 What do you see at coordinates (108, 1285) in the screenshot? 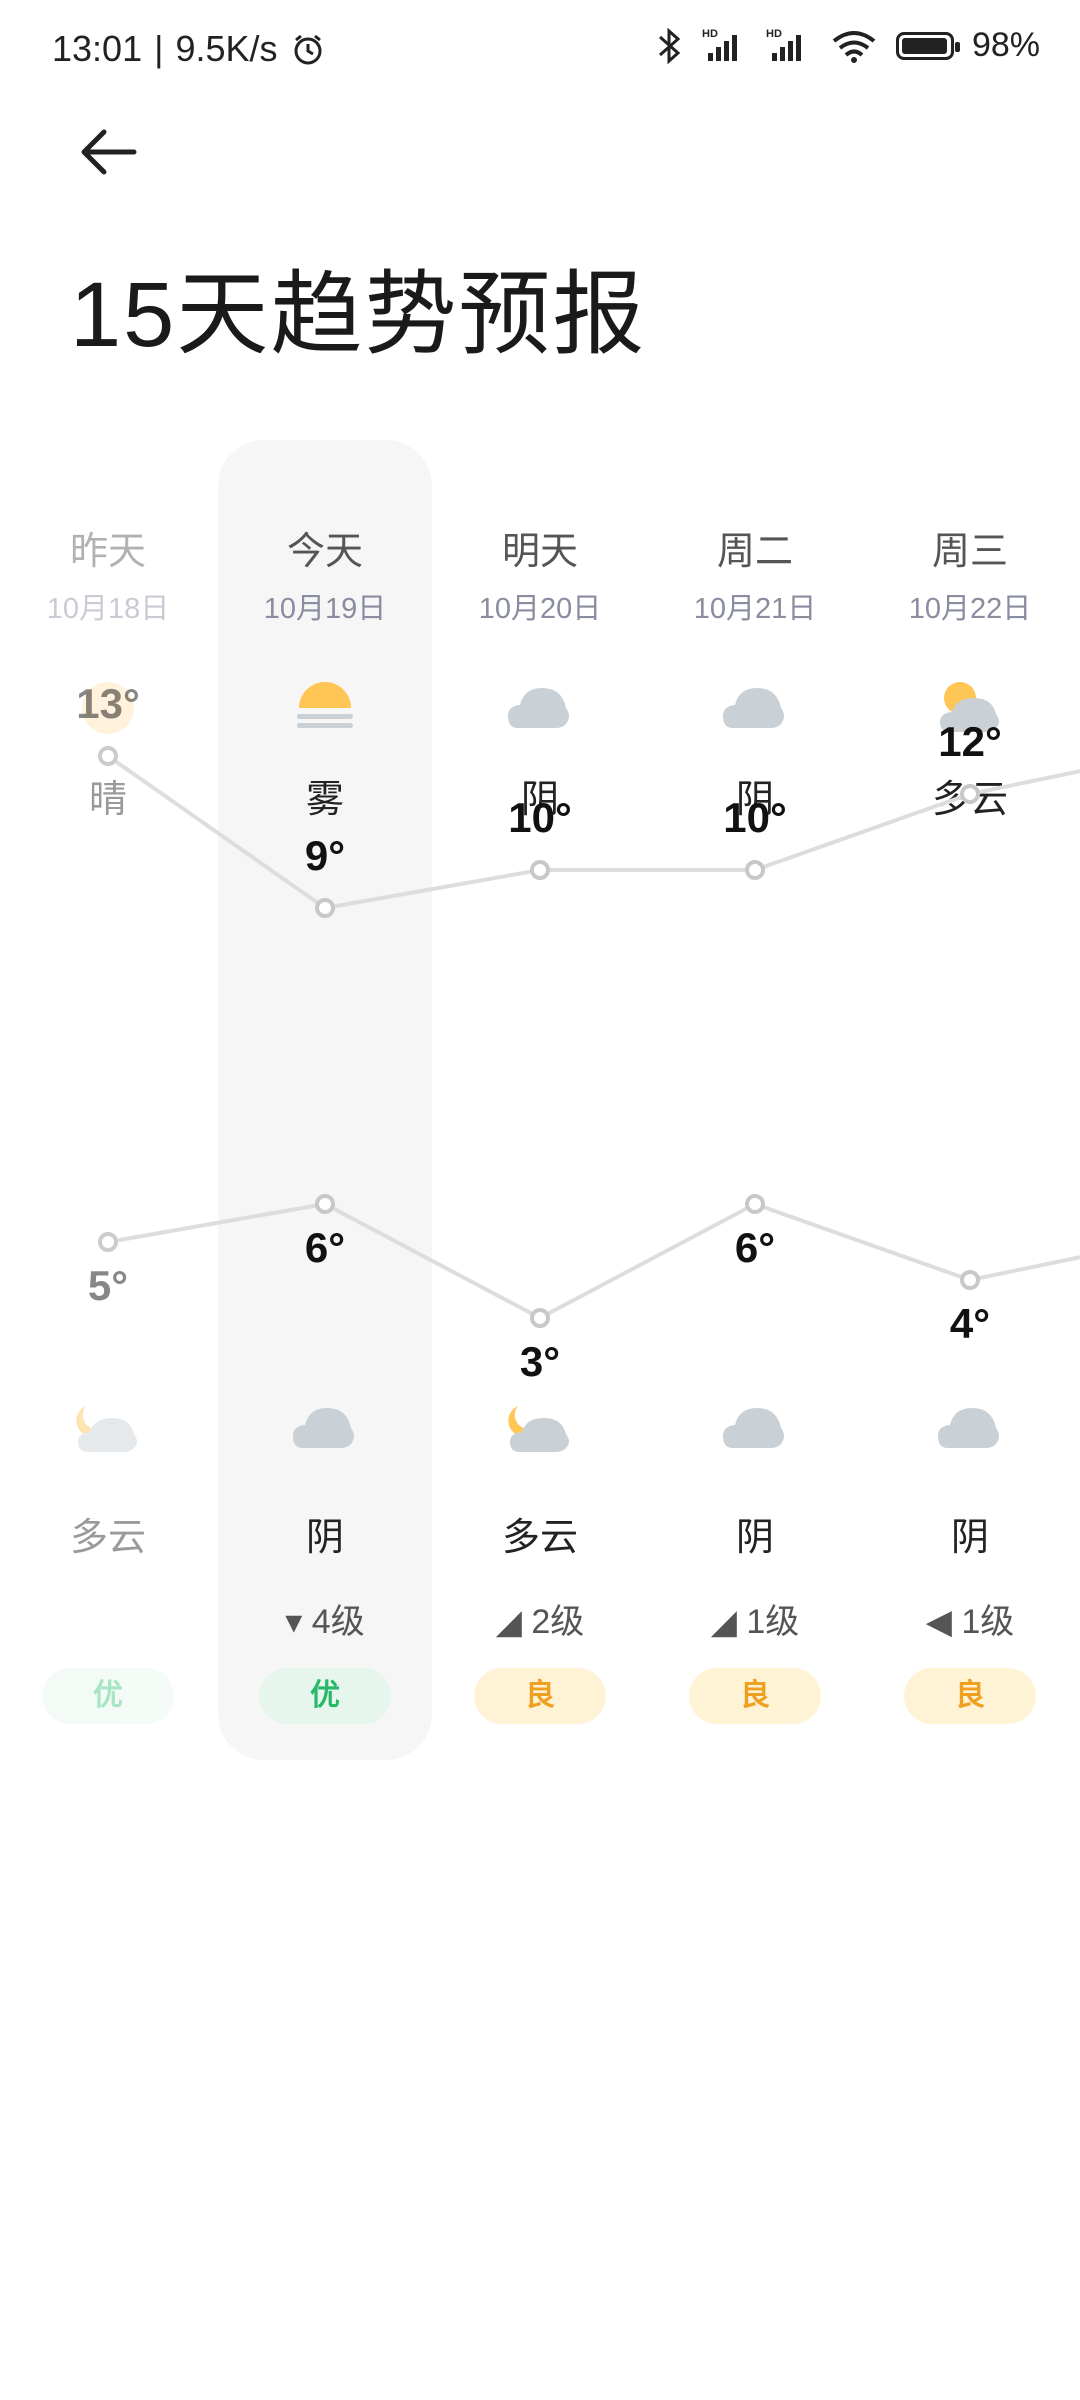
I see `low-temp-label: 5°` at bounding box center [108, 1285].